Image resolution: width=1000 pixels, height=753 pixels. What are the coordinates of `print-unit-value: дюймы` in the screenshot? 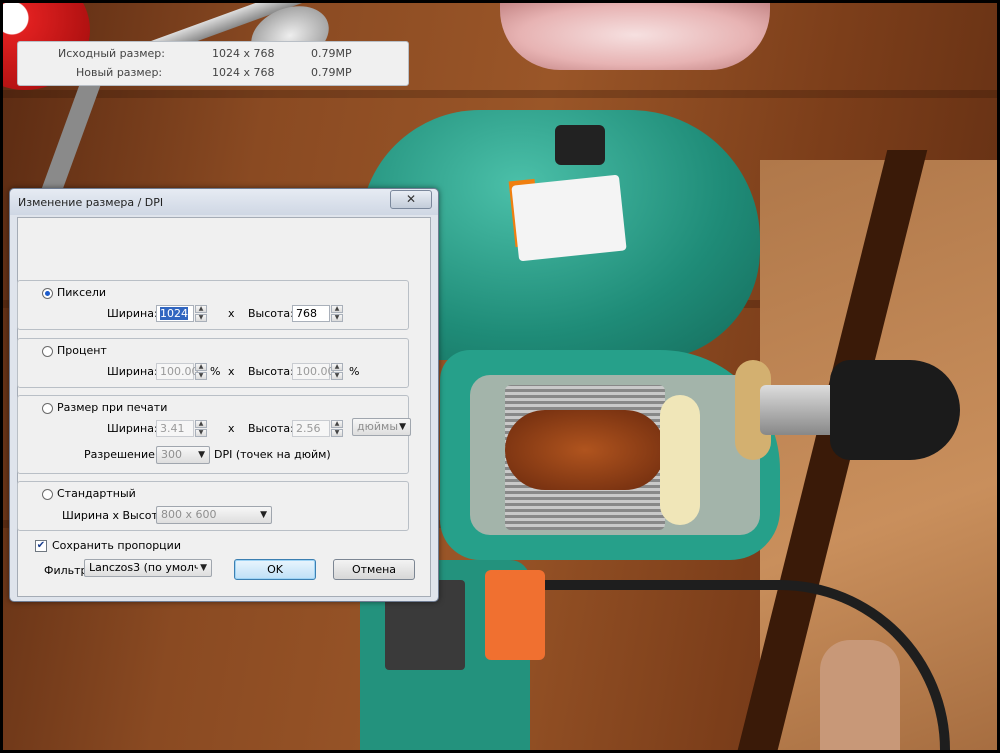 It's located at (377, 426).